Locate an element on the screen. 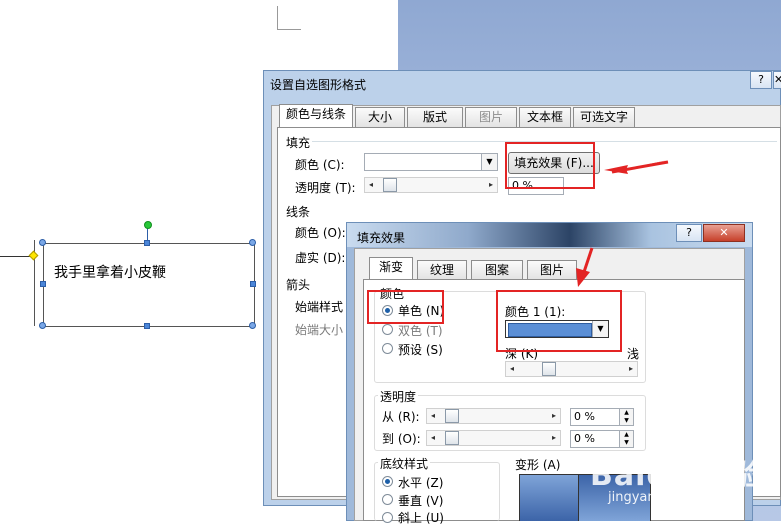  dash-label: 虚实 (D): is located at coordinates (320, 258).